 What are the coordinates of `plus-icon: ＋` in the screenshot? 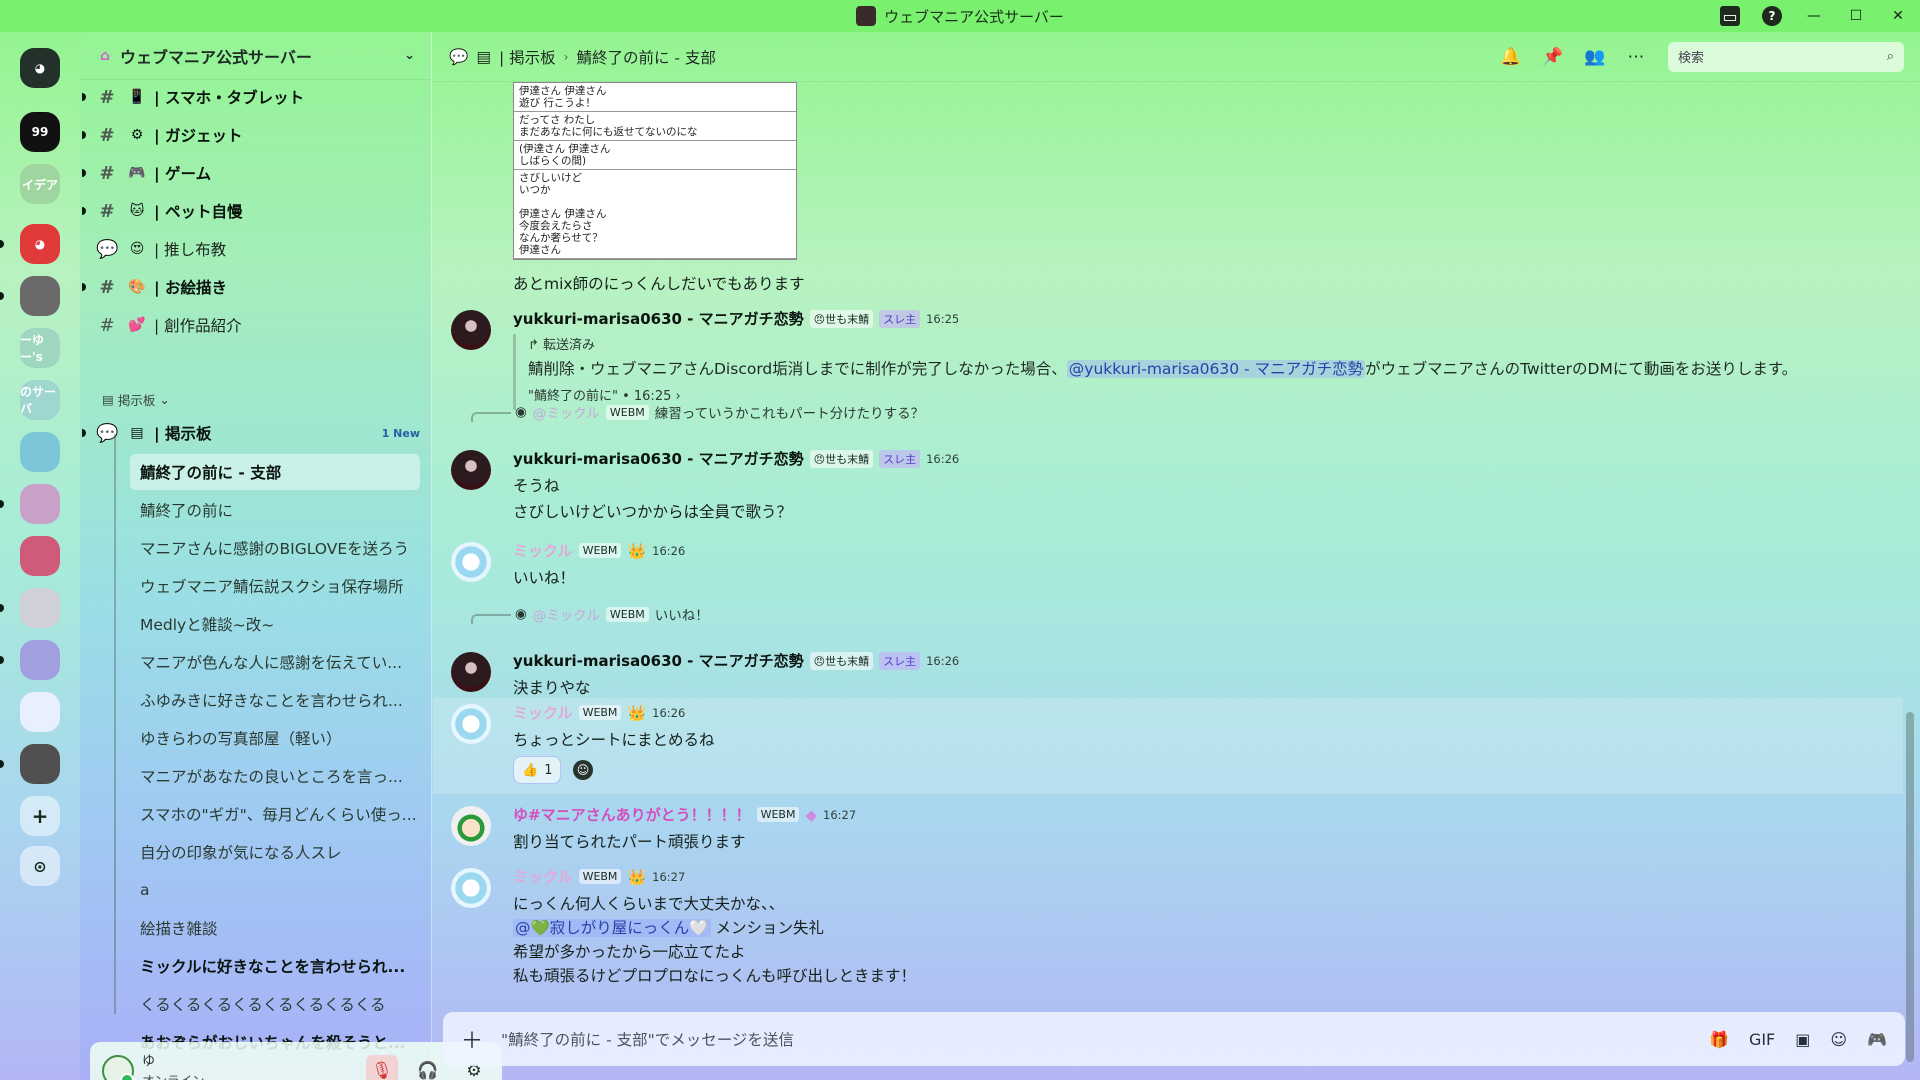 It's located at (472, 1039).